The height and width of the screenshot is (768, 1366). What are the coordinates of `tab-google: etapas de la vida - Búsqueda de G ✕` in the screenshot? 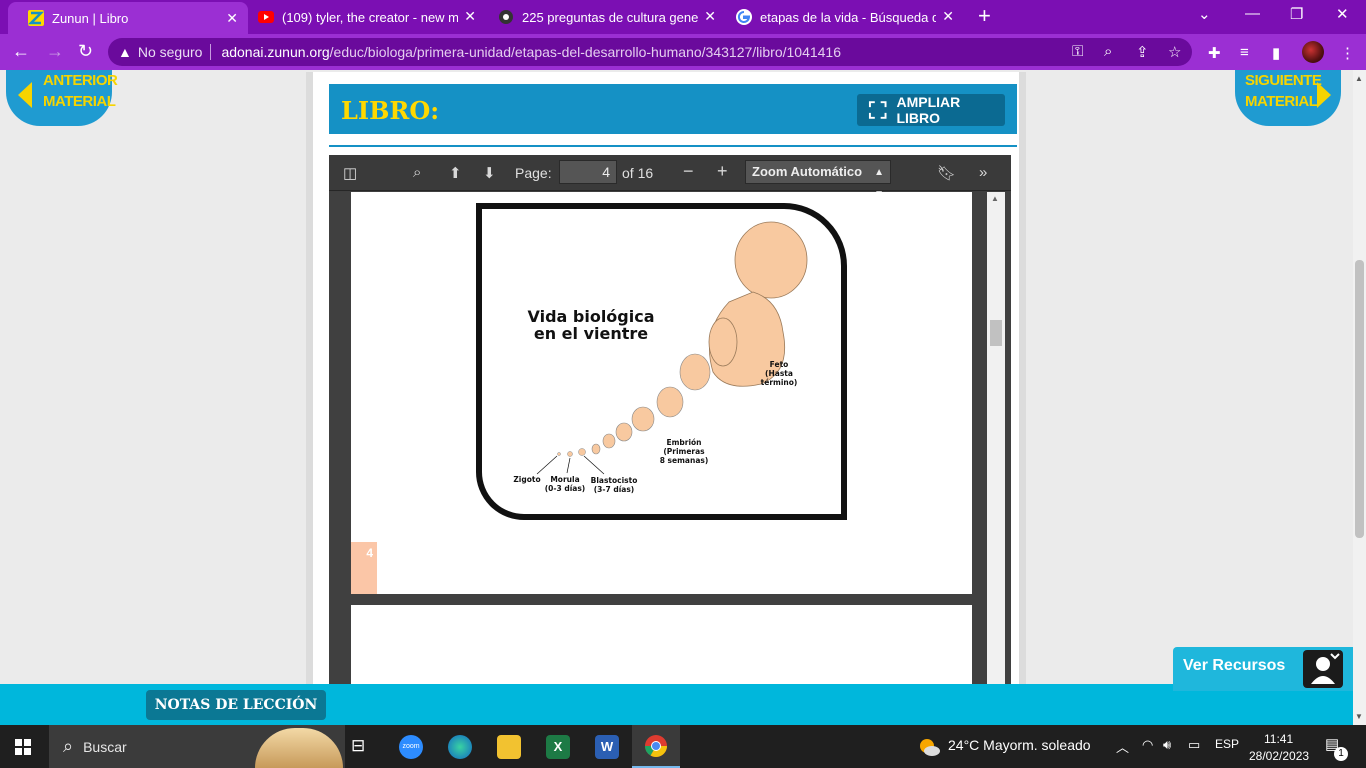 It's located at (840, 17).